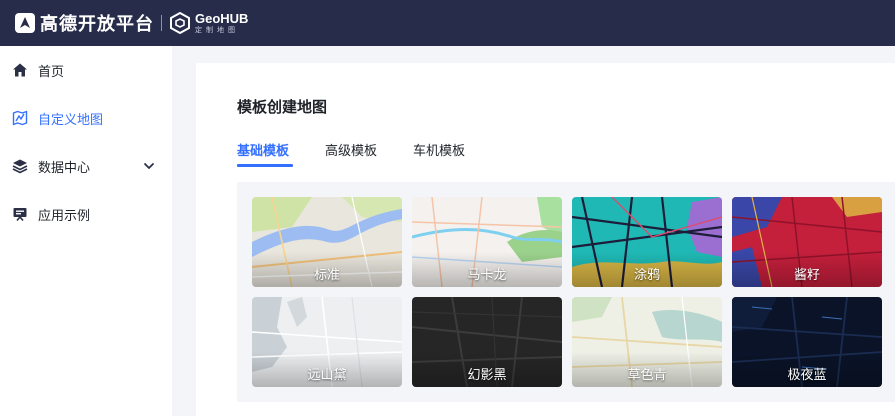 This screenshot has height=416, width=895. What do you see at coordinates (806, 275) in the screenshot?
I see `template-label: 酱籽` at bounding box center [806, 275].